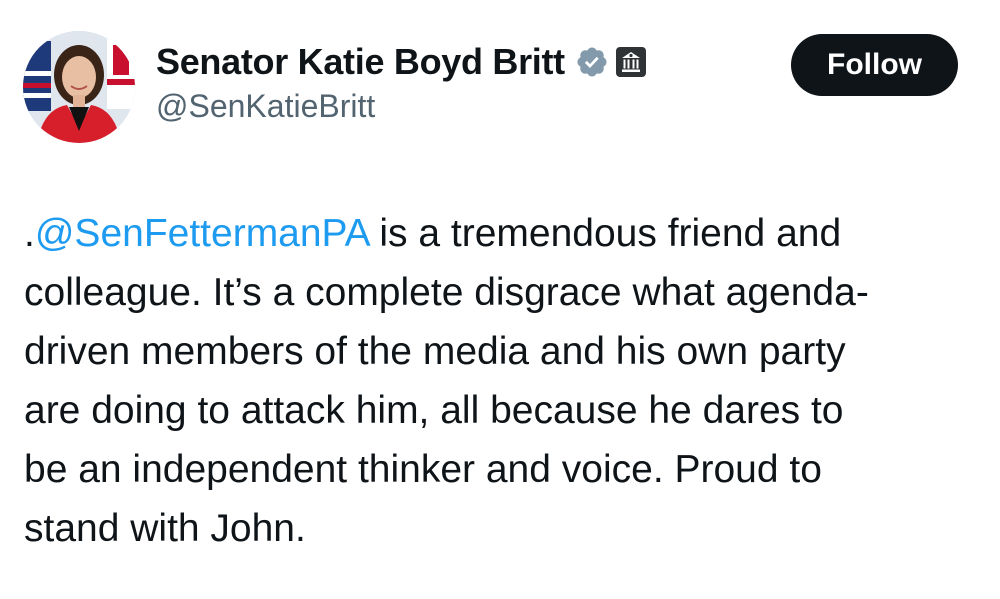  I want to click on mention-link: @SenFettermanPA, so click(202, 233).